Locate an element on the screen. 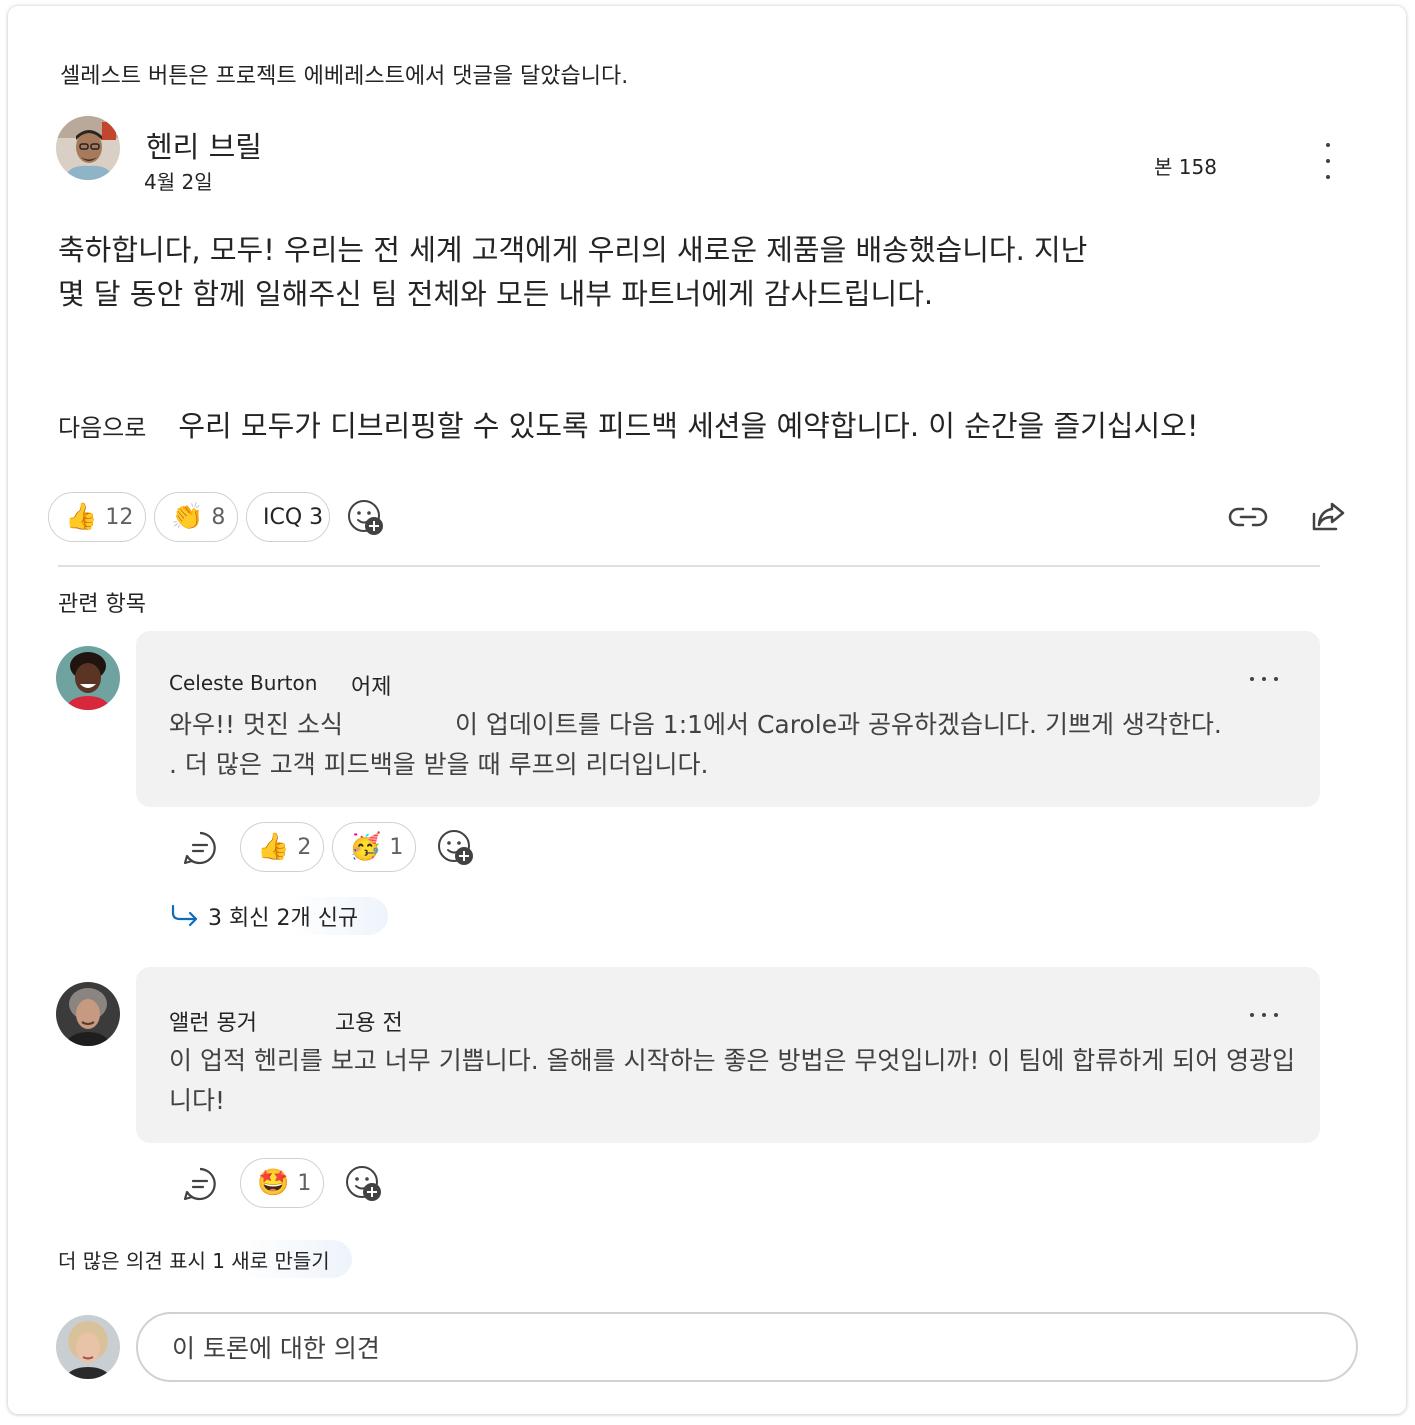 The height and width of the screenshot is (1425, 1415). view-count: 본 158 is located at coordinates (1185, 167).